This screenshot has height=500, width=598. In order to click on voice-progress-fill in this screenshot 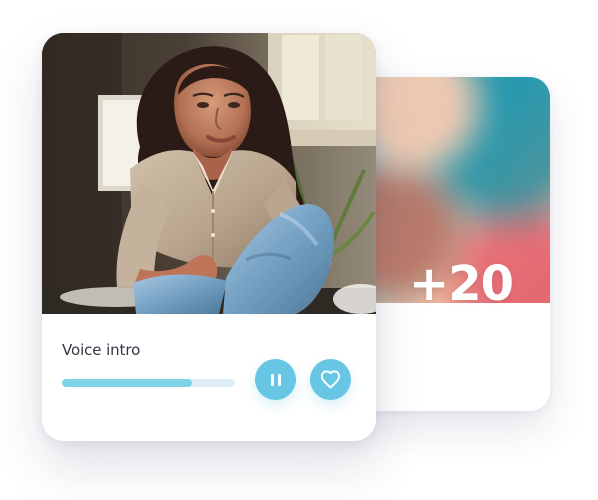, I will do `click(127, 383)`.